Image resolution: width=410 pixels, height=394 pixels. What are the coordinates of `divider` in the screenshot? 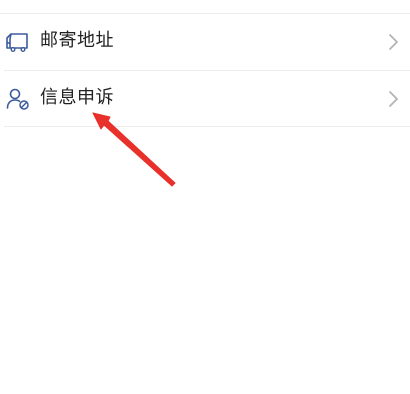 It's located at (207, 126).